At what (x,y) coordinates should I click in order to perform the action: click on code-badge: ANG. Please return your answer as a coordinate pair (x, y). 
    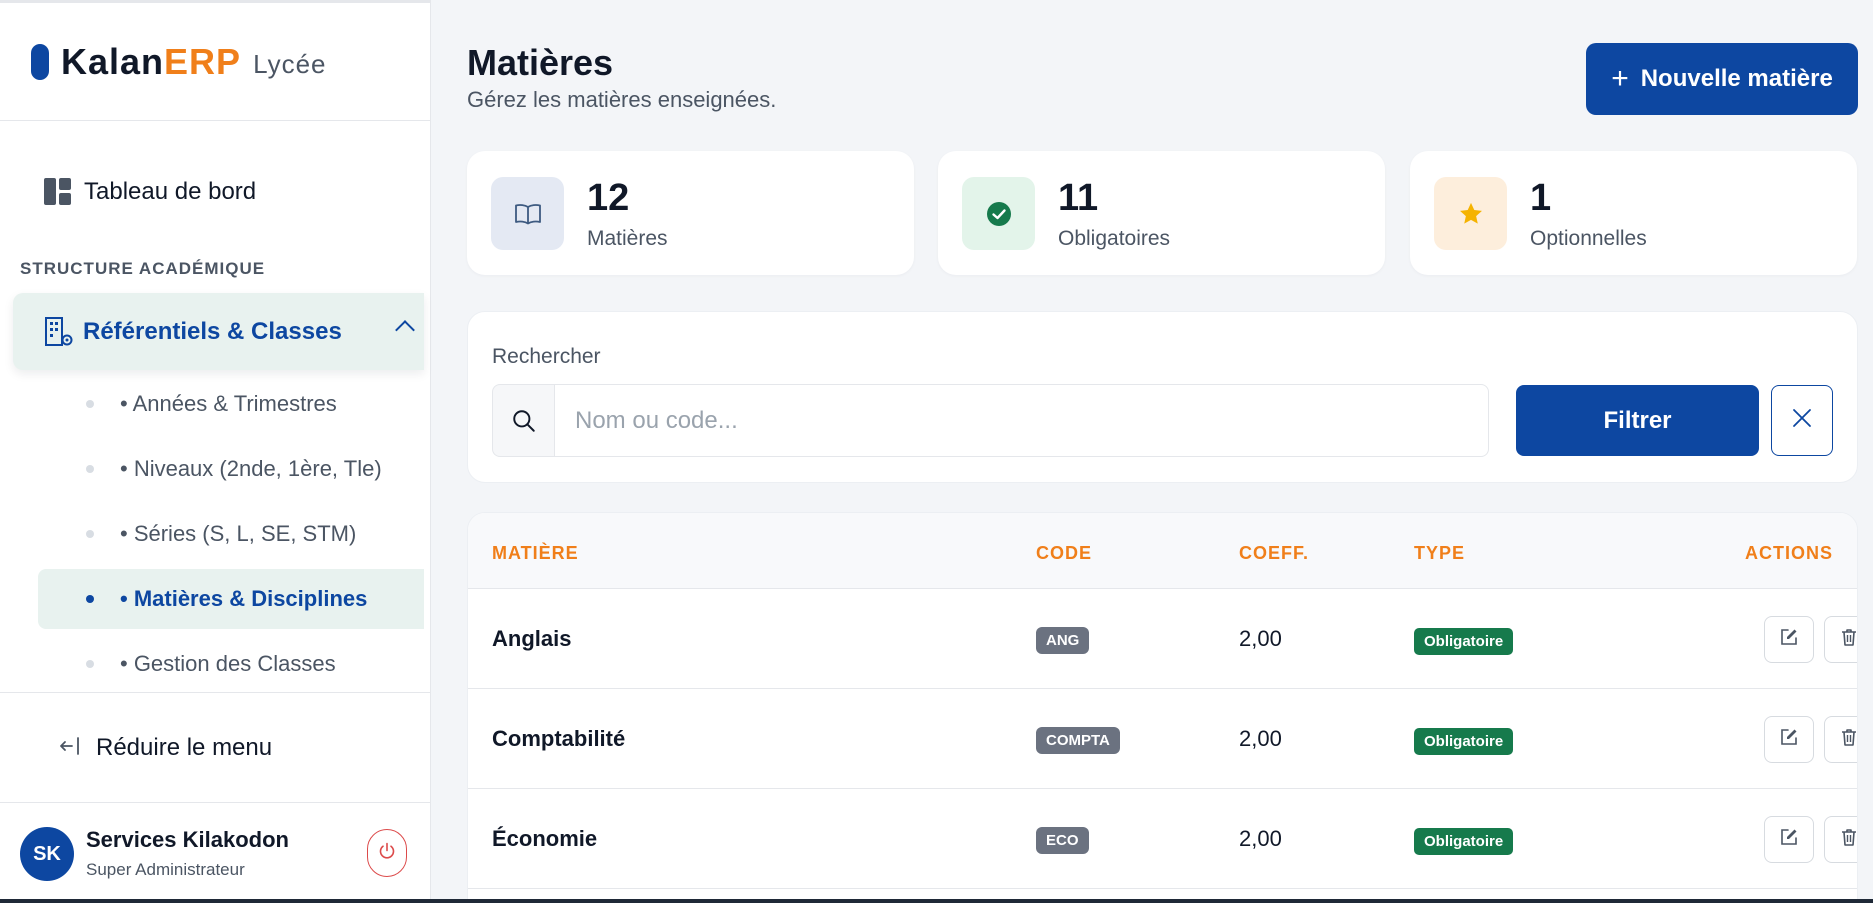
    Looking at the image, I should click on (1063, 640).